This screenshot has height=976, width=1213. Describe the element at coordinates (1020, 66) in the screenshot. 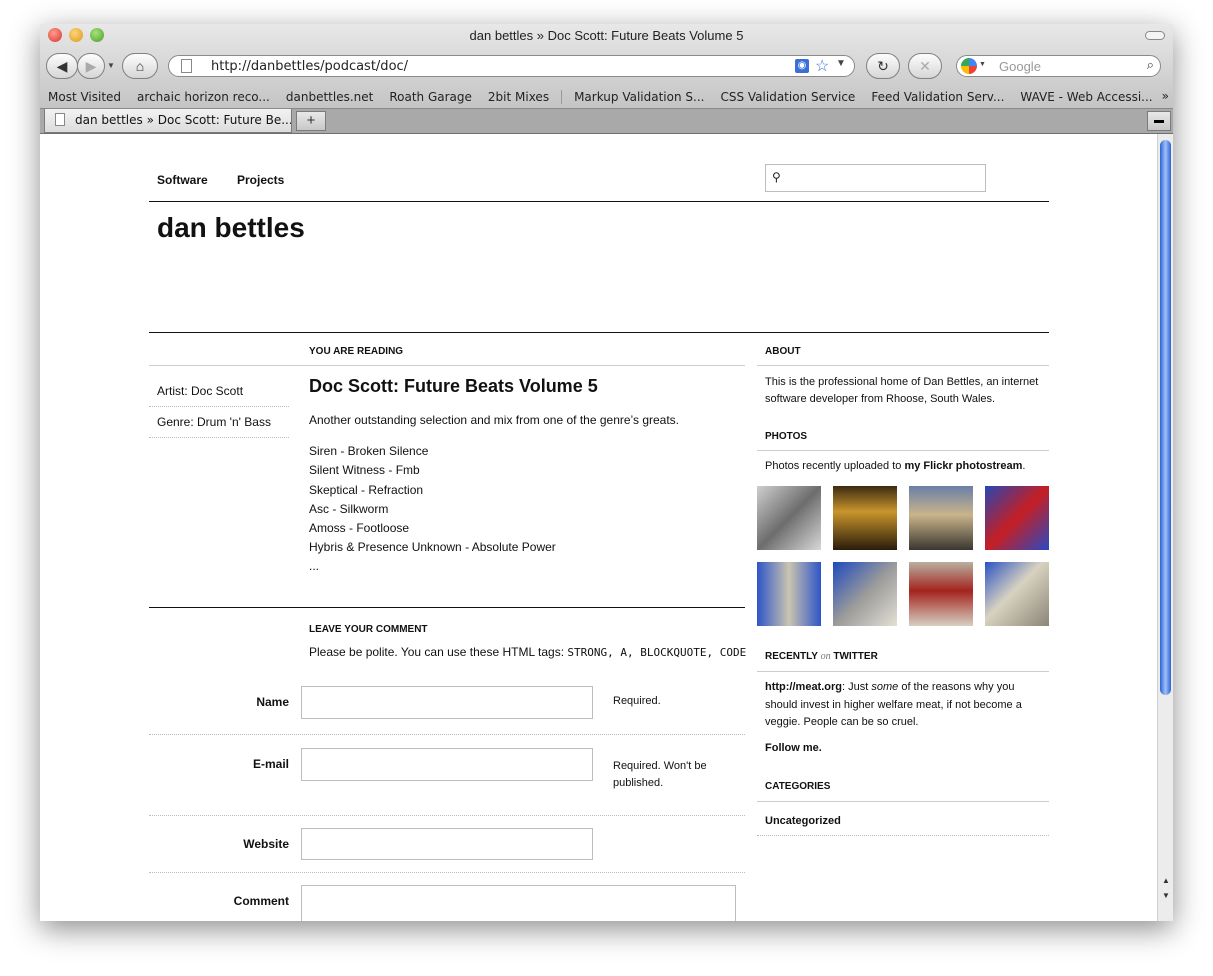

I see `search-placeholder: Google` at that location.